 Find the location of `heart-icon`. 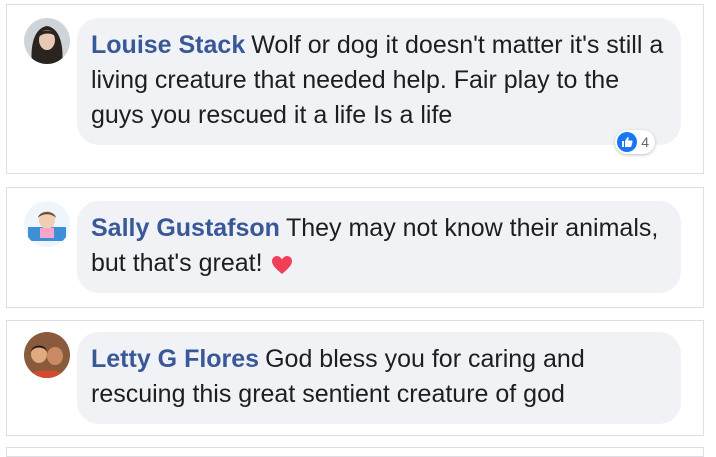

heart-icon is located at coordinates (282, 267).